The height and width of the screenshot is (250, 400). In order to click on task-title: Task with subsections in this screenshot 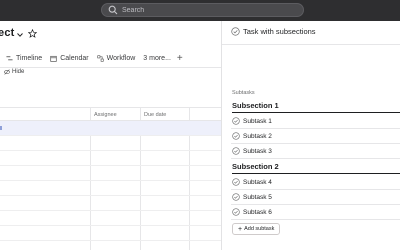, I will do `click(279, 31)`.